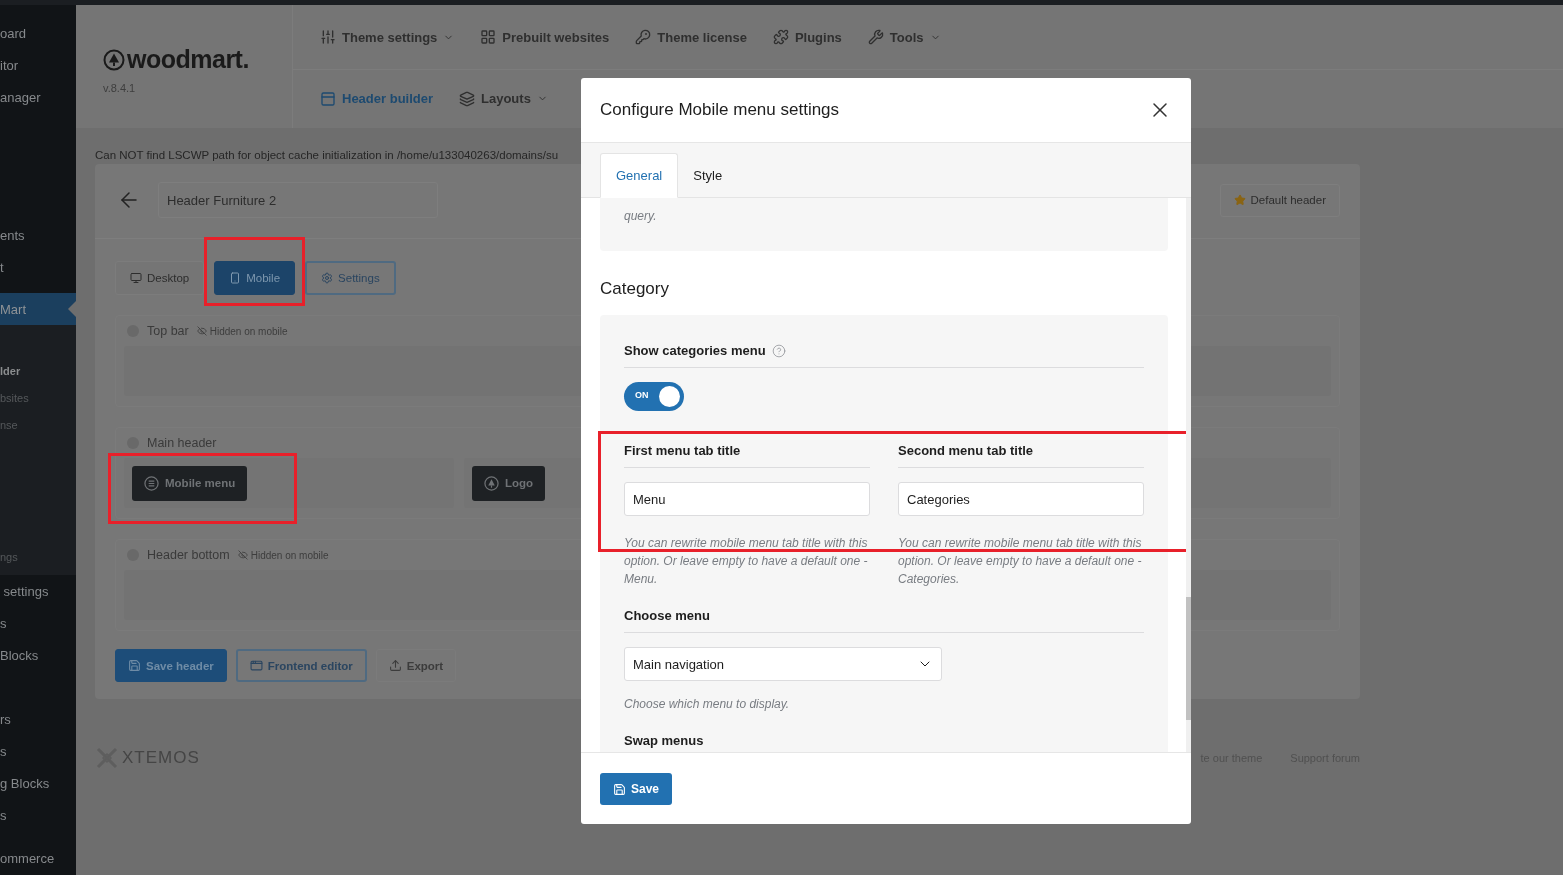 The image size is (1563, 875). I want to click on toggle-switch: ON, so click(654, 396).